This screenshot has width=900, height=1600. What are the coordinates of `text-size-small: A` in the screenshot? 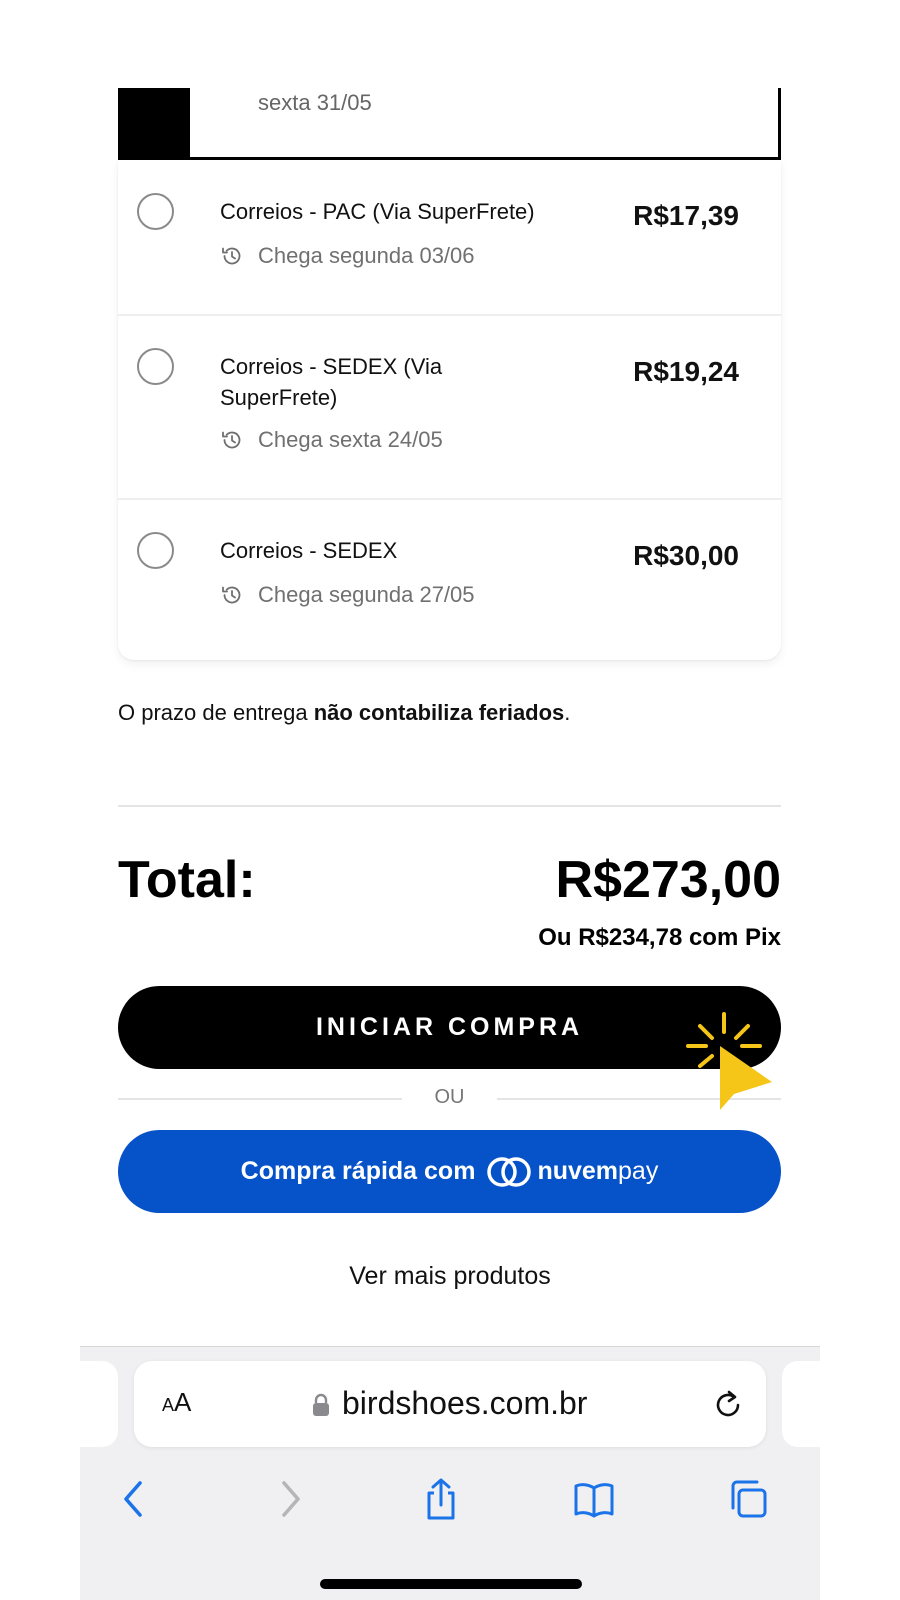 It's located at (168, 1405).